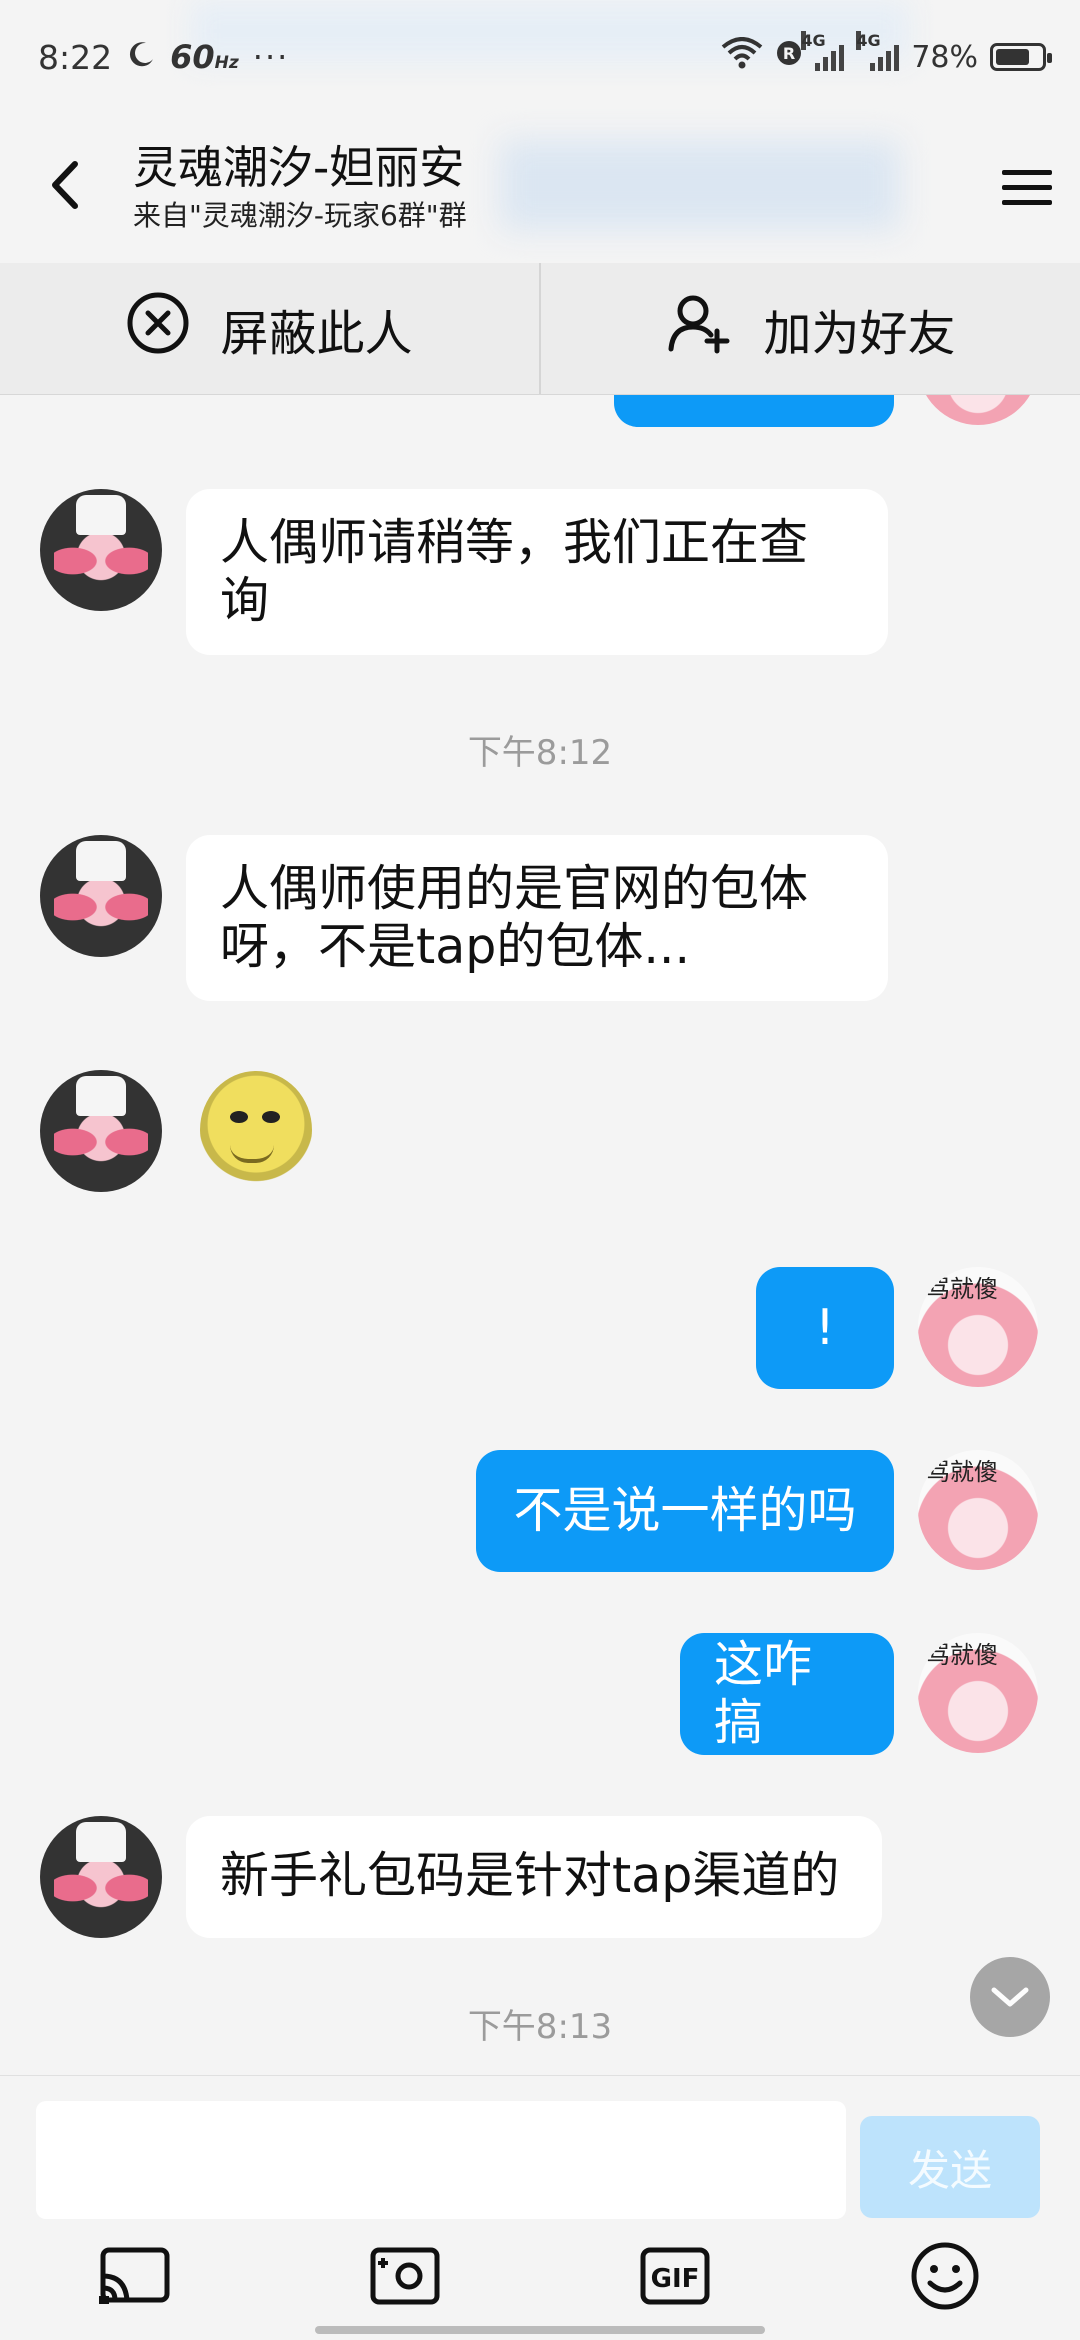  I want to click on status-time: 8:22, so click(75, 57).